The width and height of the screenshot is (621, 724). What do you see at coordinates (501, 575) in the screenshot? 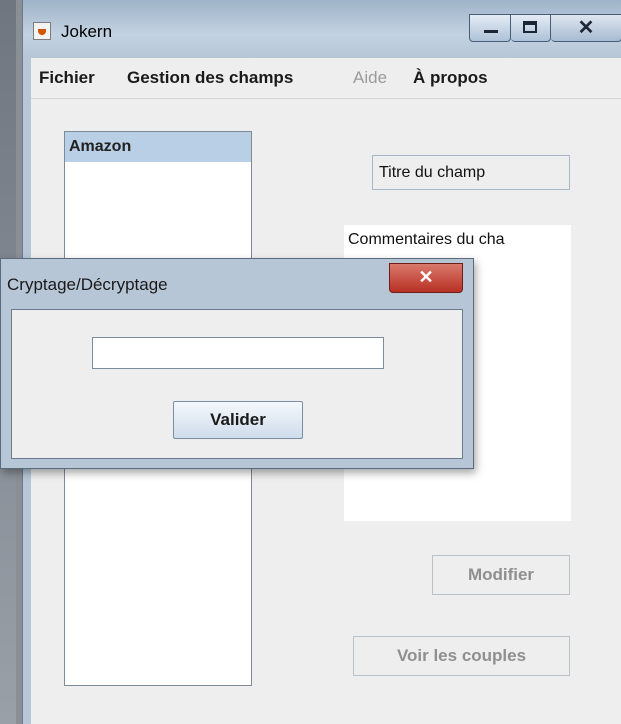
I see `modify-button: Modifier` at bounding box center [501, 575].